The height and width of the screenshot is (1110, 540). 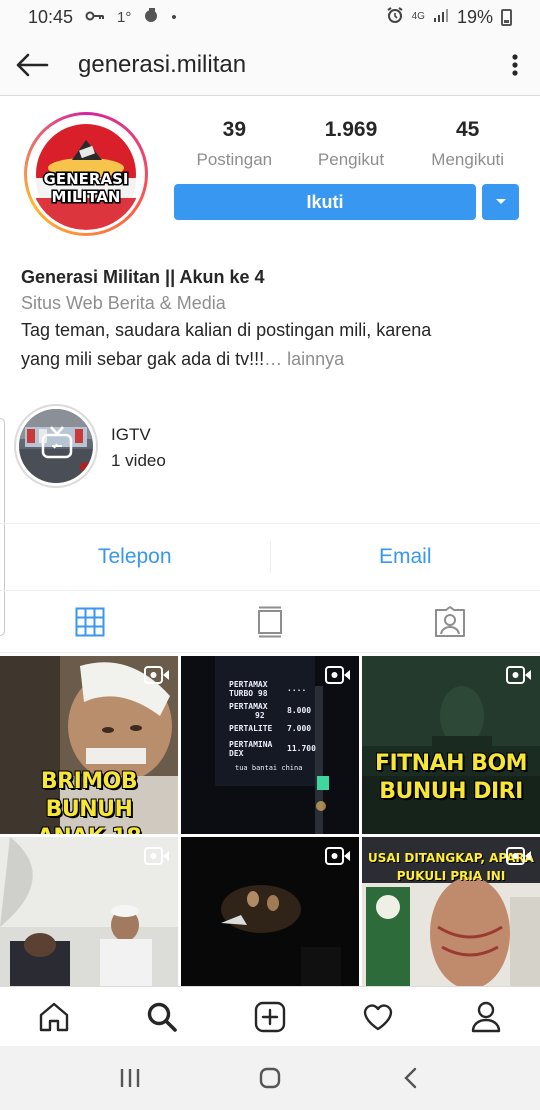 I want to click on stat-posts: 39 Postingan, so click(x=234, y=144).